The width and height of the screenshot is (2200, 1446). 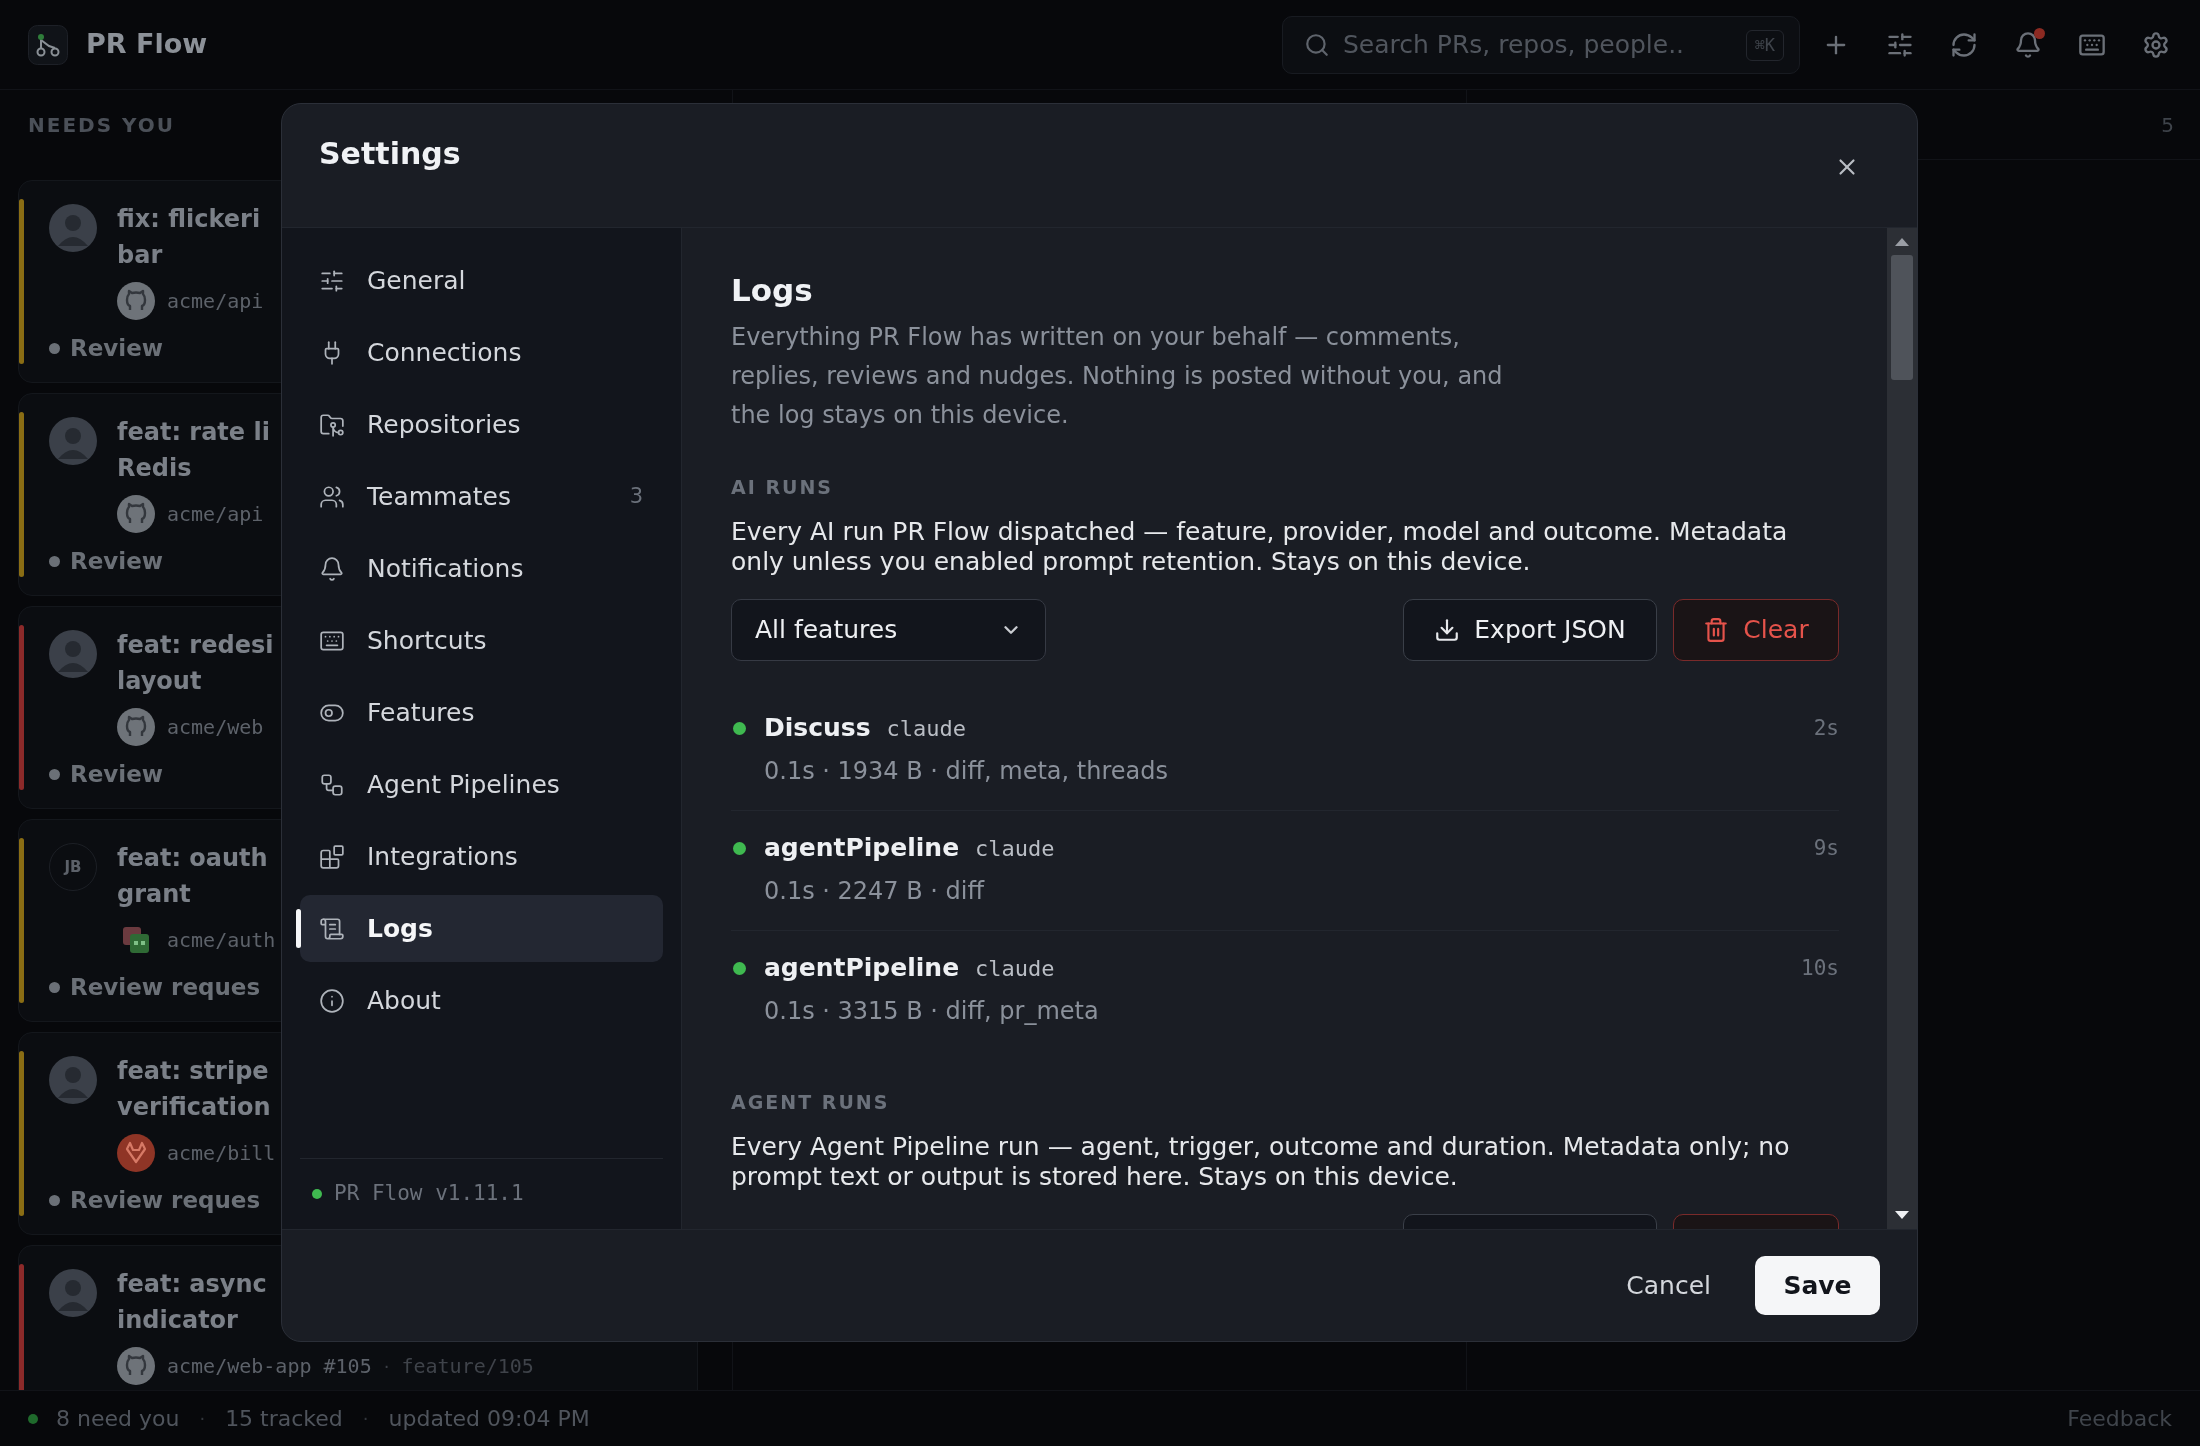 What do you see at coordinates (189, 219) in the screenshot?
I see `pr-title: fix: flickeri` at bounding box center [189, 219].